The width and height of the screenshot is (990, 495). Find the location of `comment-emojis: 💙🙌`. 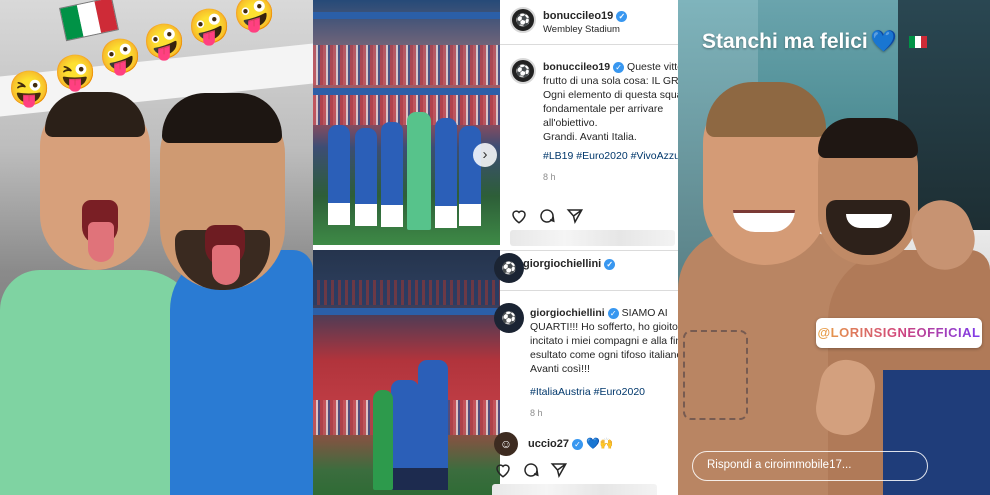

comment-emojis: 💙🙌 is located at coordinates (600, 444).